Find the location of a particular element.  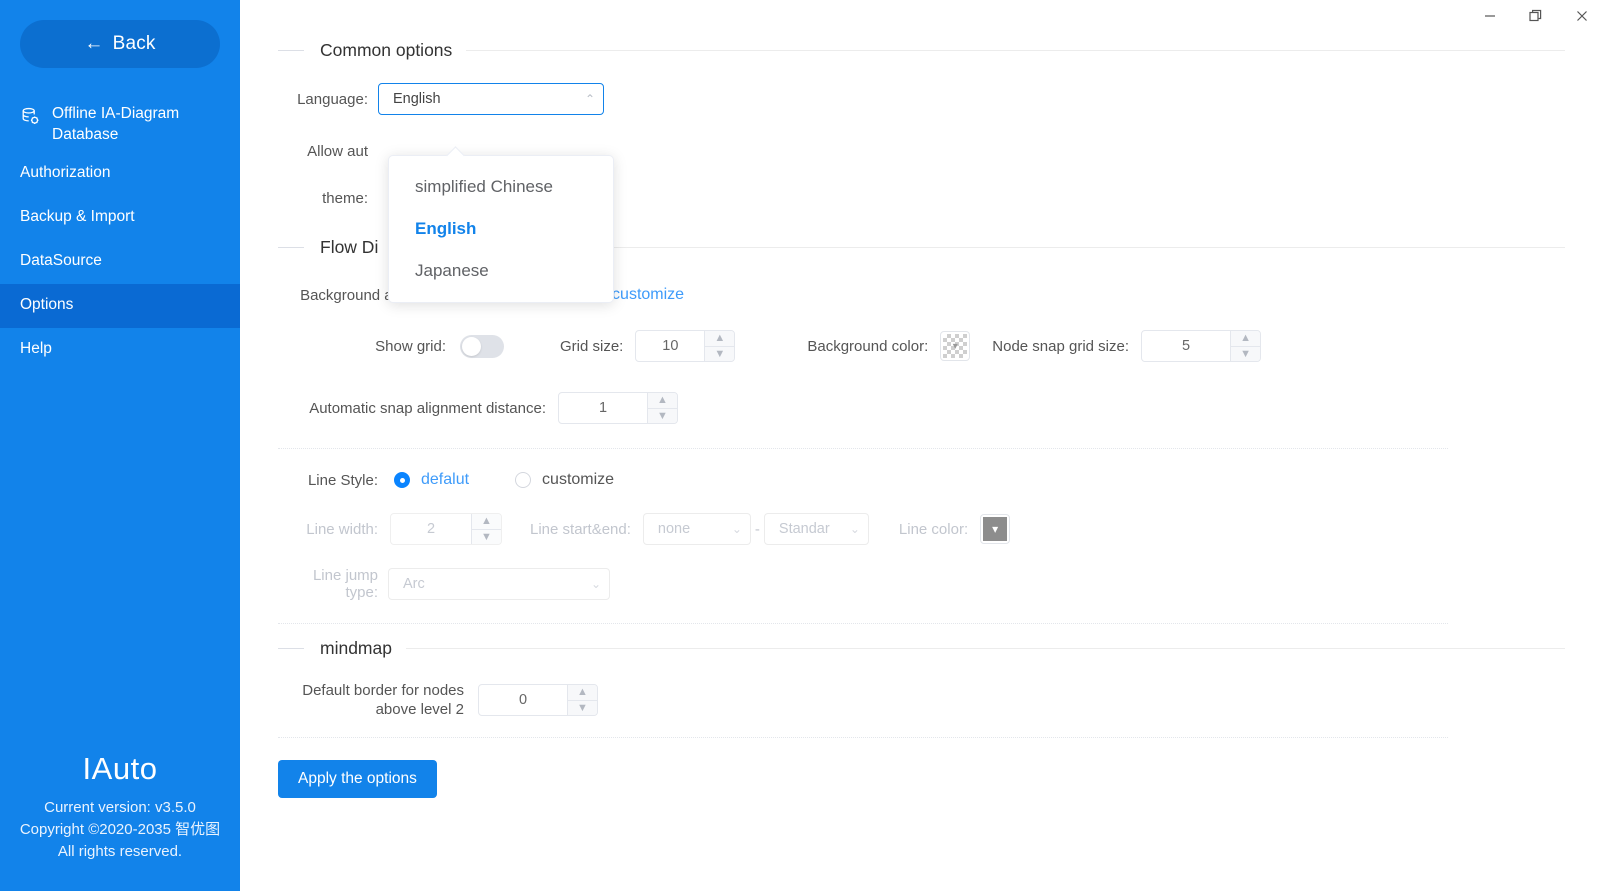

sidebar-item-help: Help is located at coordinates (120, 350).